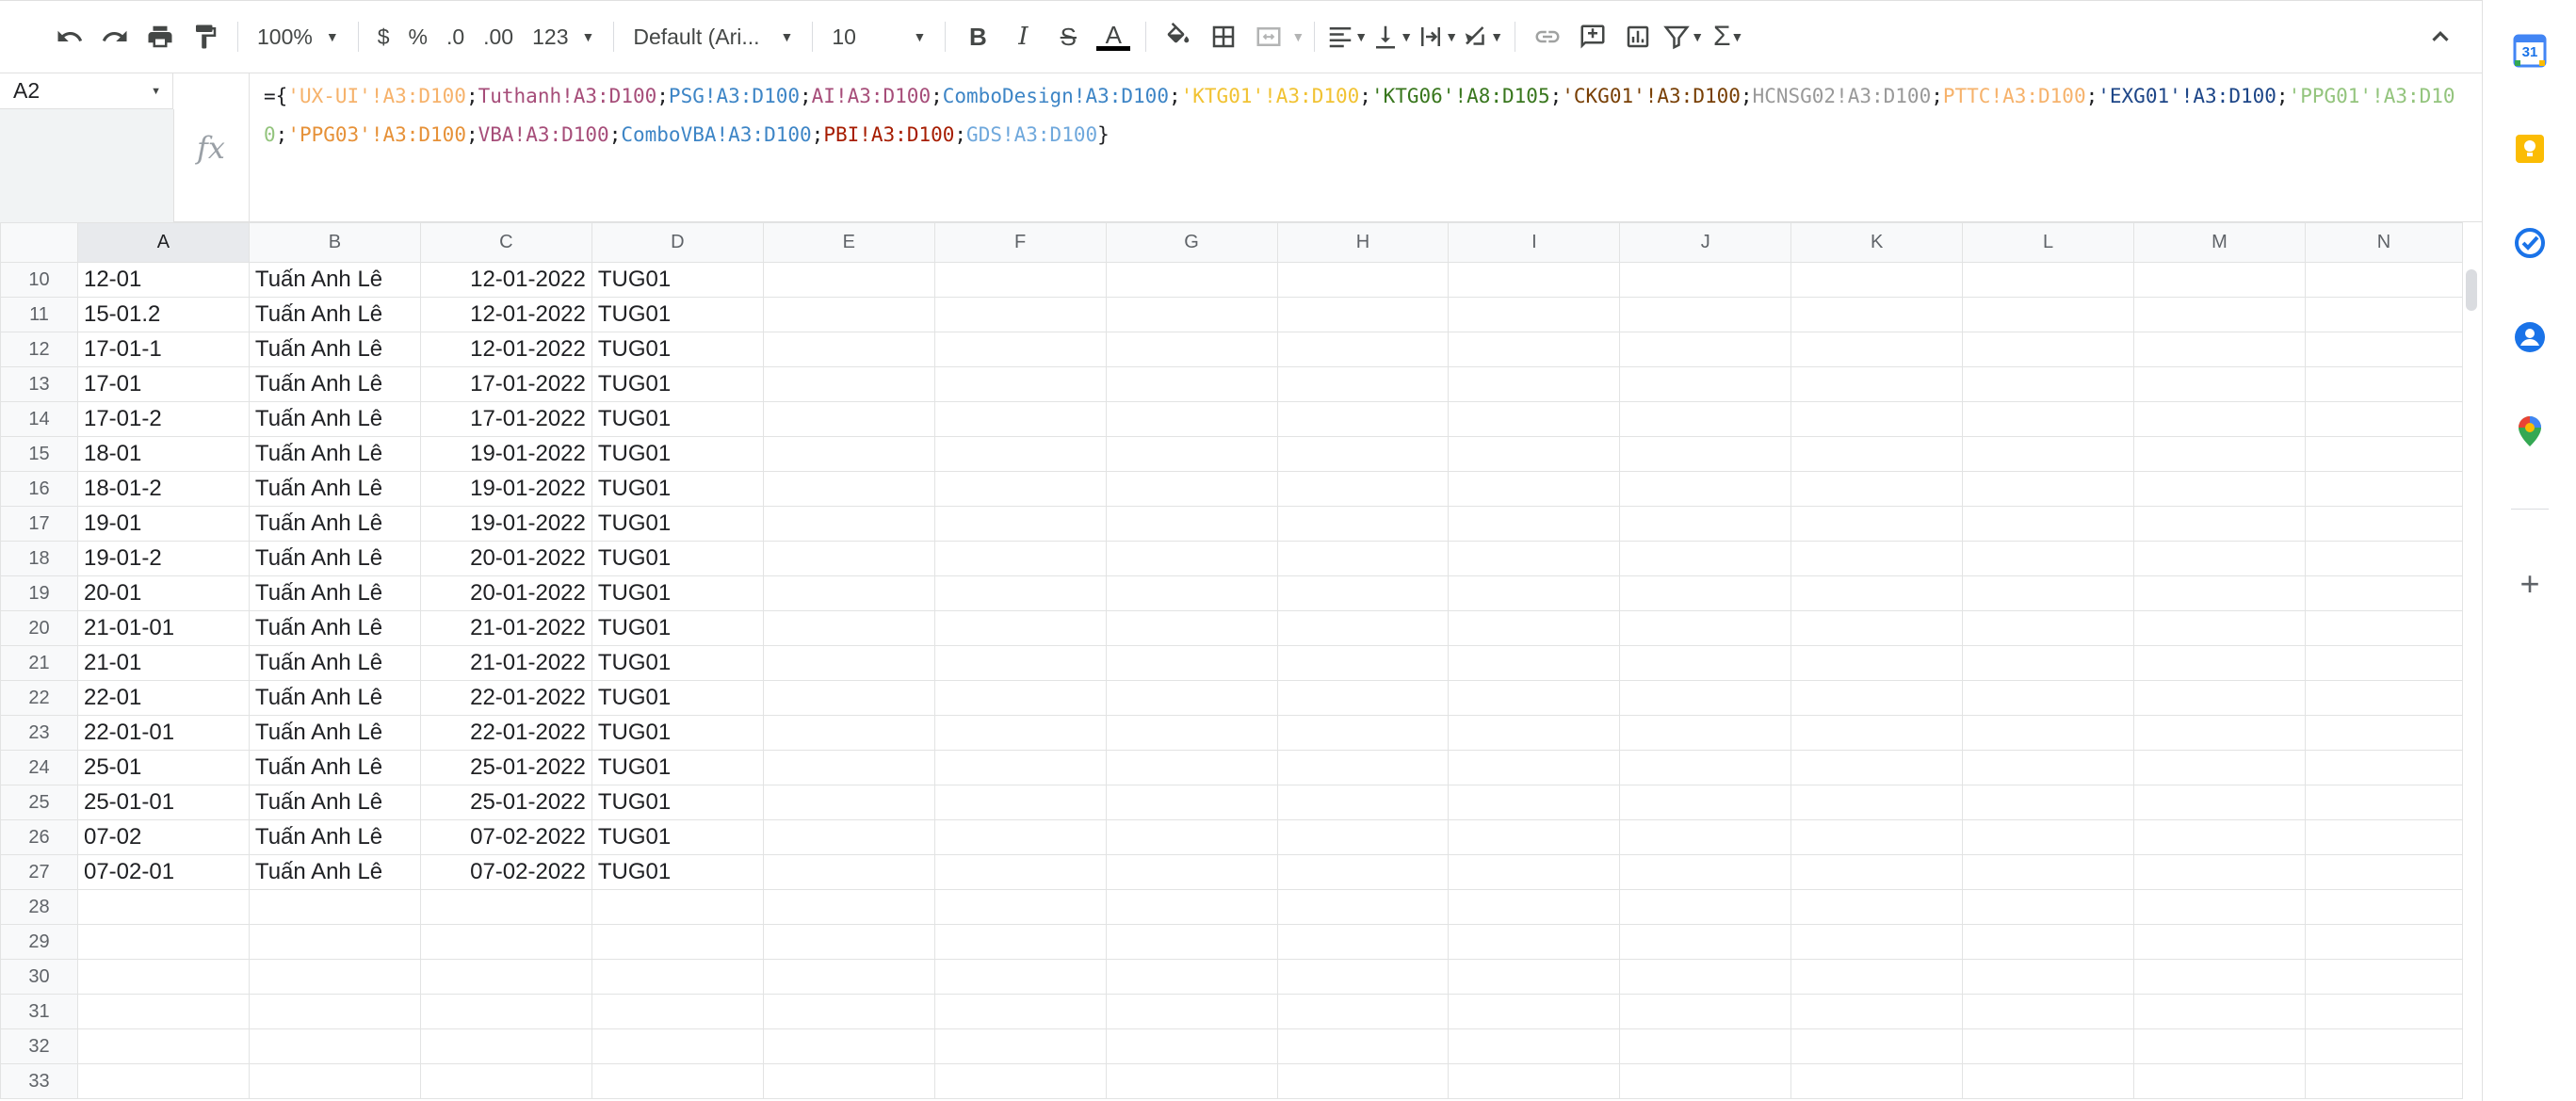 This screenshot has width=2576, height=1101. Describe the element at coordinates (505, 489) in the screenshot. I see `cell-c: 19-01-2022` at that location.